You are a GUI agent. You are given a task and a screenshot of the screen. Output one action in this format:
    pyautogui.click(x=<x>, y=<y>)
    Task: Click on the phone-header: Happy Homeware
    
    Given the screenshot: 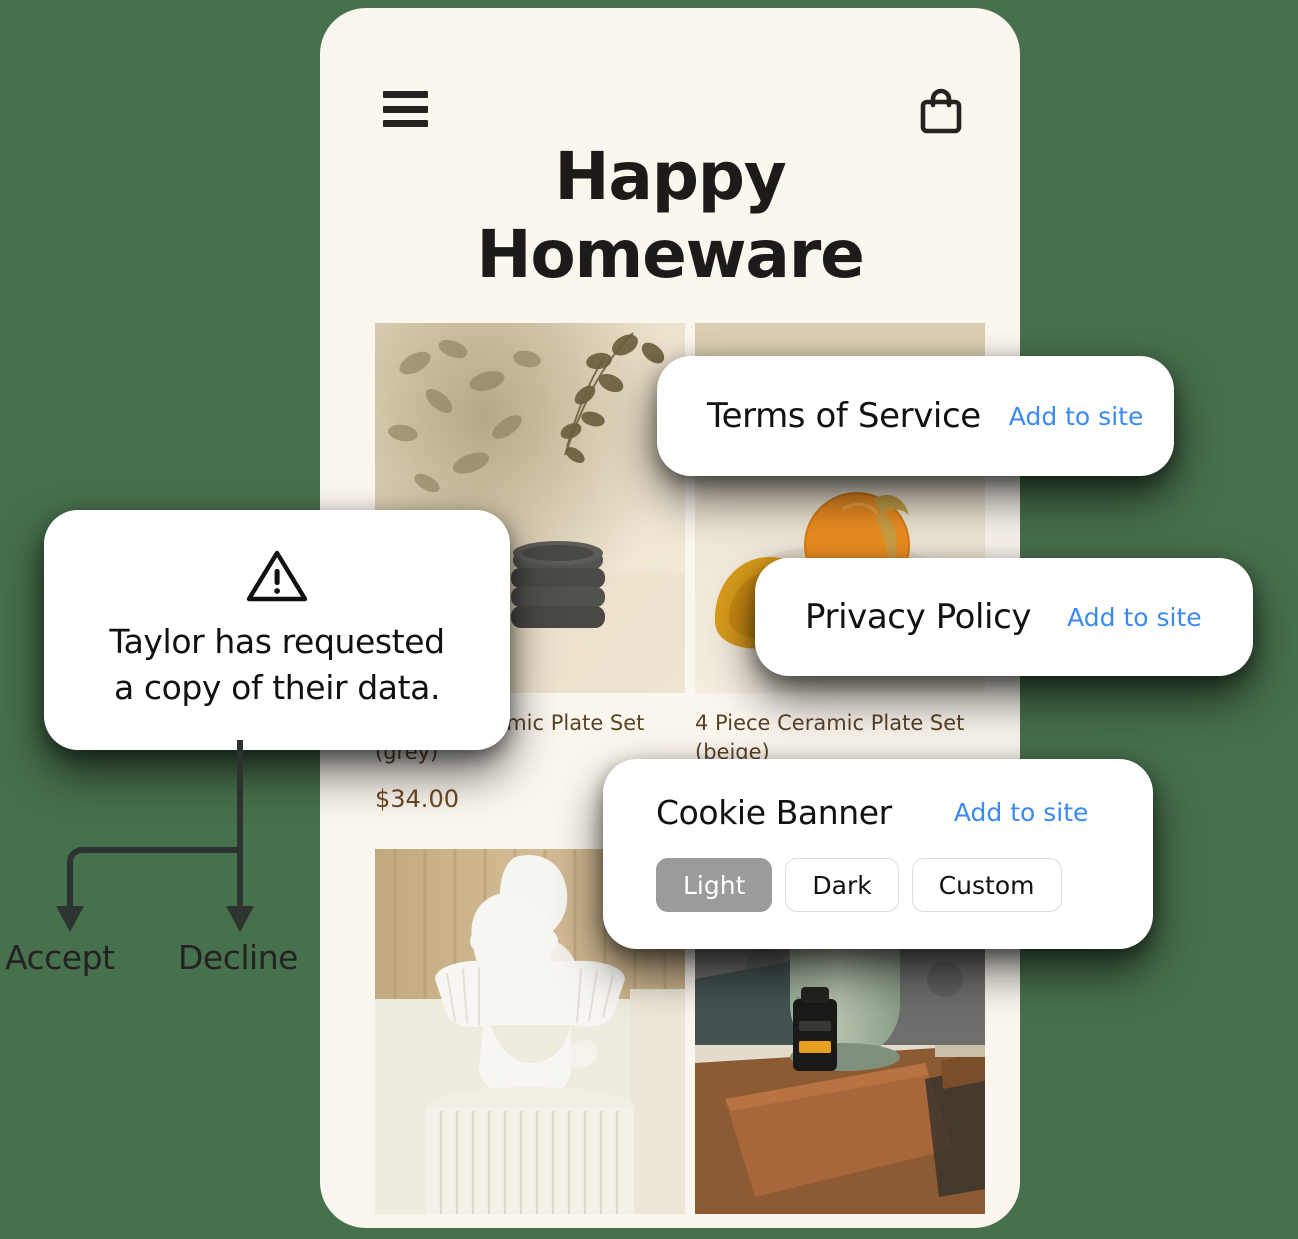 What is the action you would take?
    pyautogui.click(x=670, y=158)
    